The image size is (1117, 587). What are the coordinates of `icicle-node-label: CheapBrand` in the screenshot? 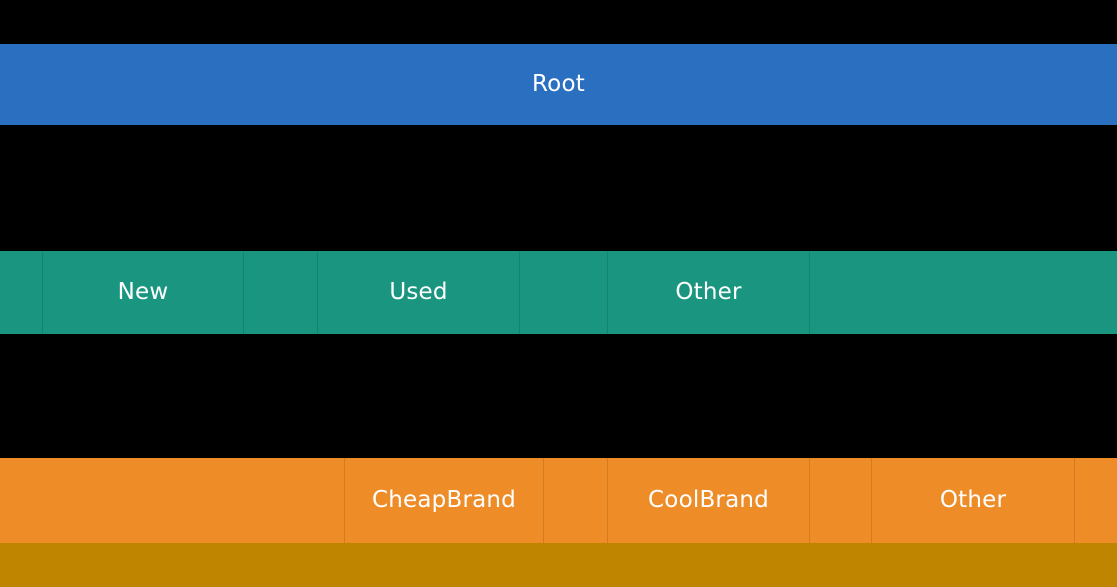 It's located at (444, 500).